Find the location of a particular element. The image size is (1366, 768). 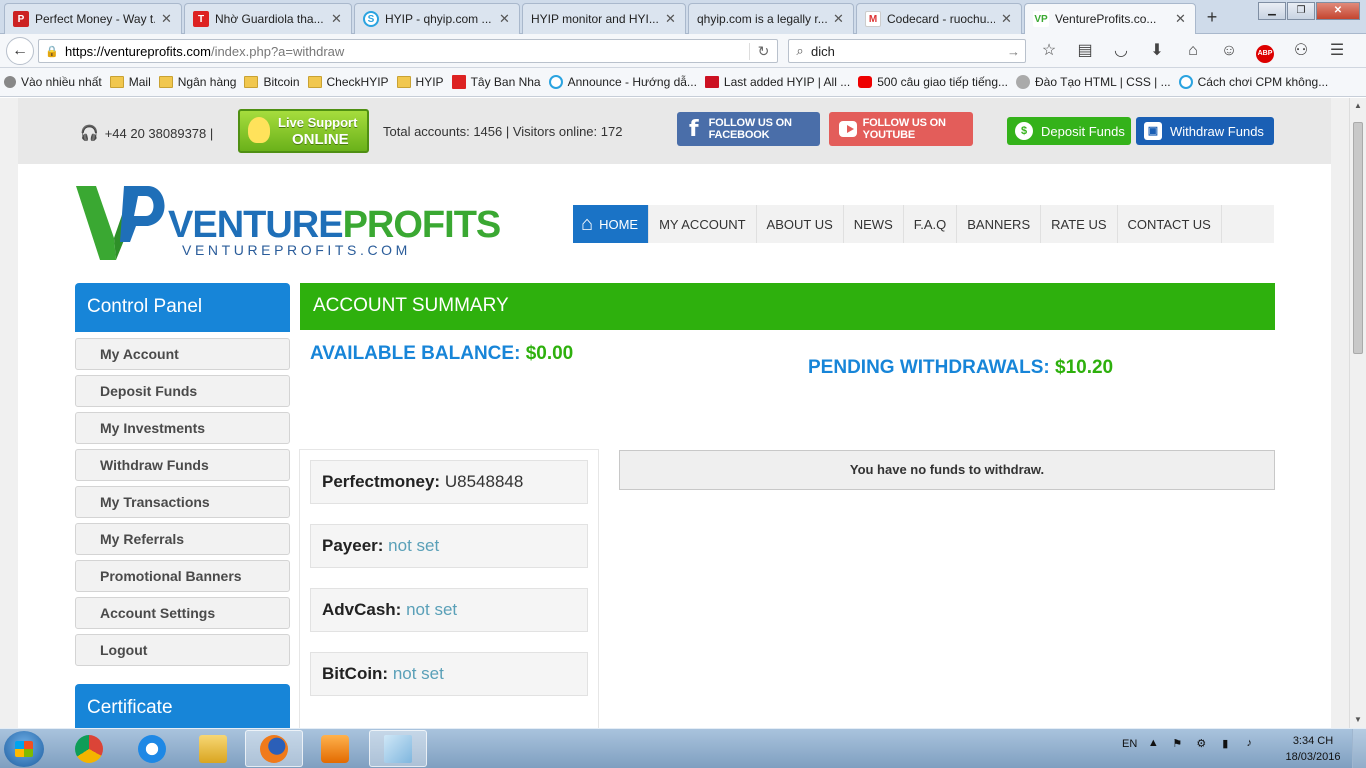

minimize-icon: ▁ is located at coordinates (1272, 11).